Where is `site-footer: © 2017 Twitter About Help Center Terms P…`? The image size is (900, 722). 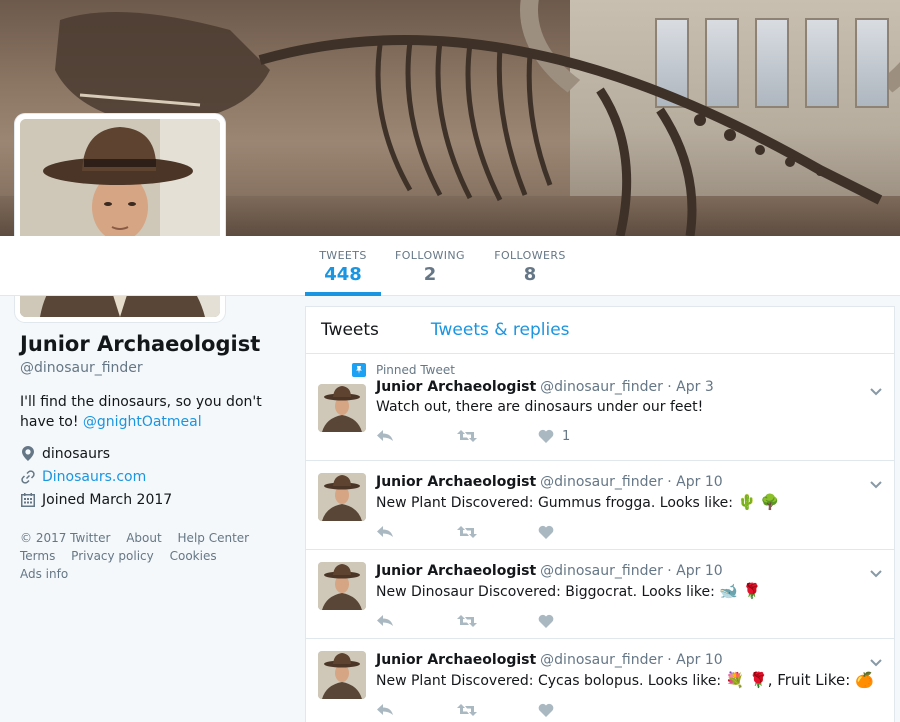
site-footer: © 2017 Twitter About Help Center Terms P… is located at coordinates (155, 556).